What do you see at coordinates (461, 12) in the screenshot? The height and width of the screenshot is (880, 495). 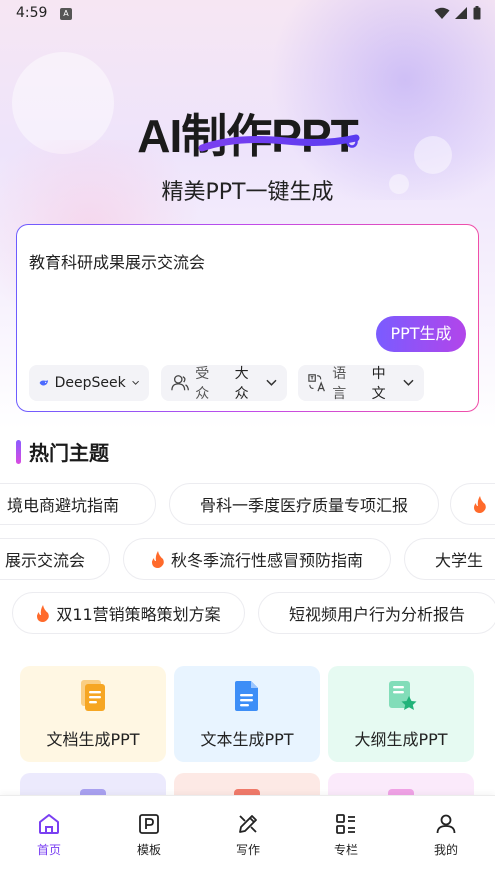 I see `signal-icon` at bounding box center [461, 12].